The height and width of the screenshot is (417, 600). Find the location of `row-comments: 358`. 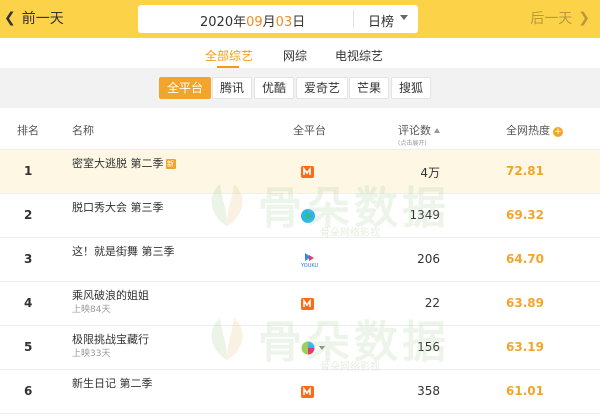

row-comments: 358 is located at coordinates (428, 391).